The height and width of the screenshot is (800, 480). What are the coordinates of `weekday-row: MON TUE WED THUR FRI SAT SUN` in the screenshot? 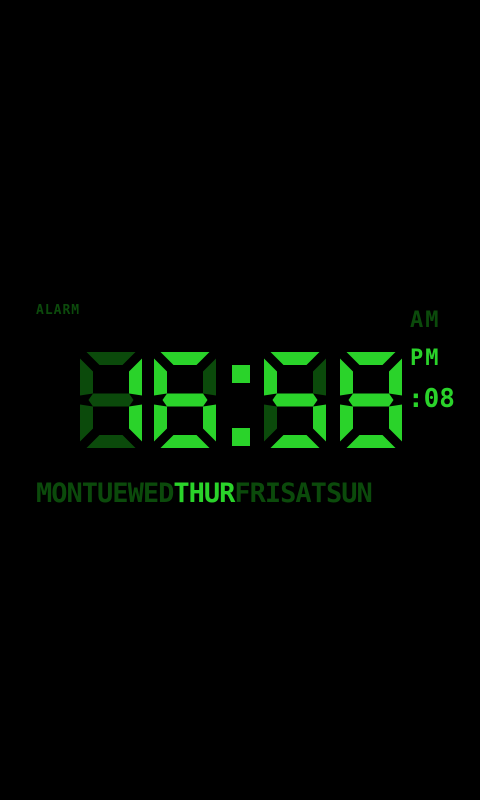 It's located at (242, 493).